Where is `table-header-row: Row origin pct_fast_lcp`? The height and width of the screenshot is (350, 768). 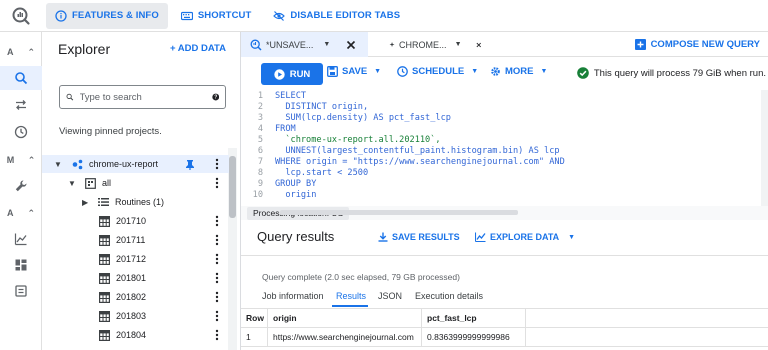
table-header-row: Row origin pct_fast_lcp is located at coordinates (504, 318).